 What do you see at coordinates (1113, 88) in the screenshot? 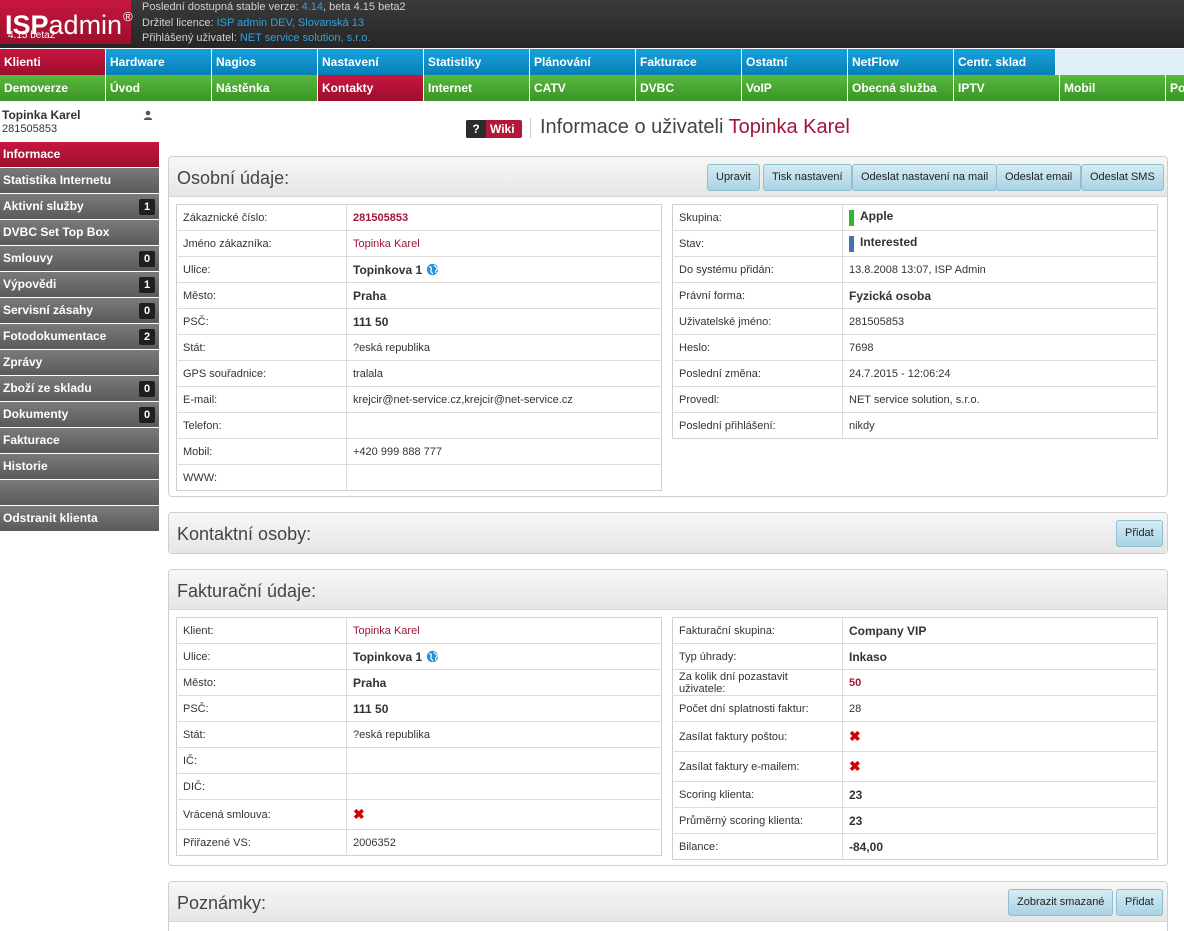
I see `subnav-mobil: Mobil` at bounding box center [1113, 88].